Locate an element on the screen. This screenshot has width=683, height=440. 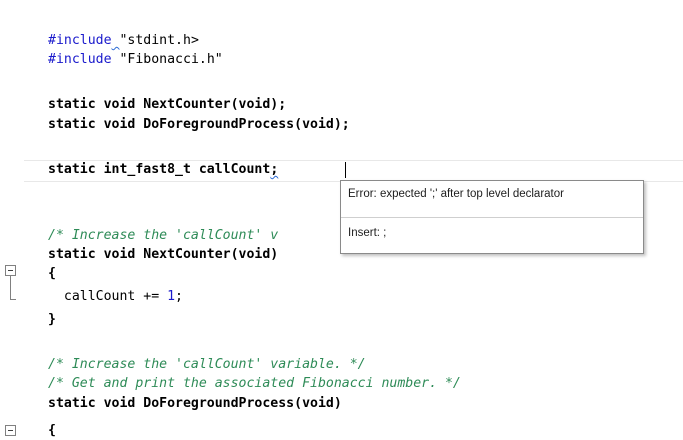
fold-guide-end is located at coordinates (13, 299).